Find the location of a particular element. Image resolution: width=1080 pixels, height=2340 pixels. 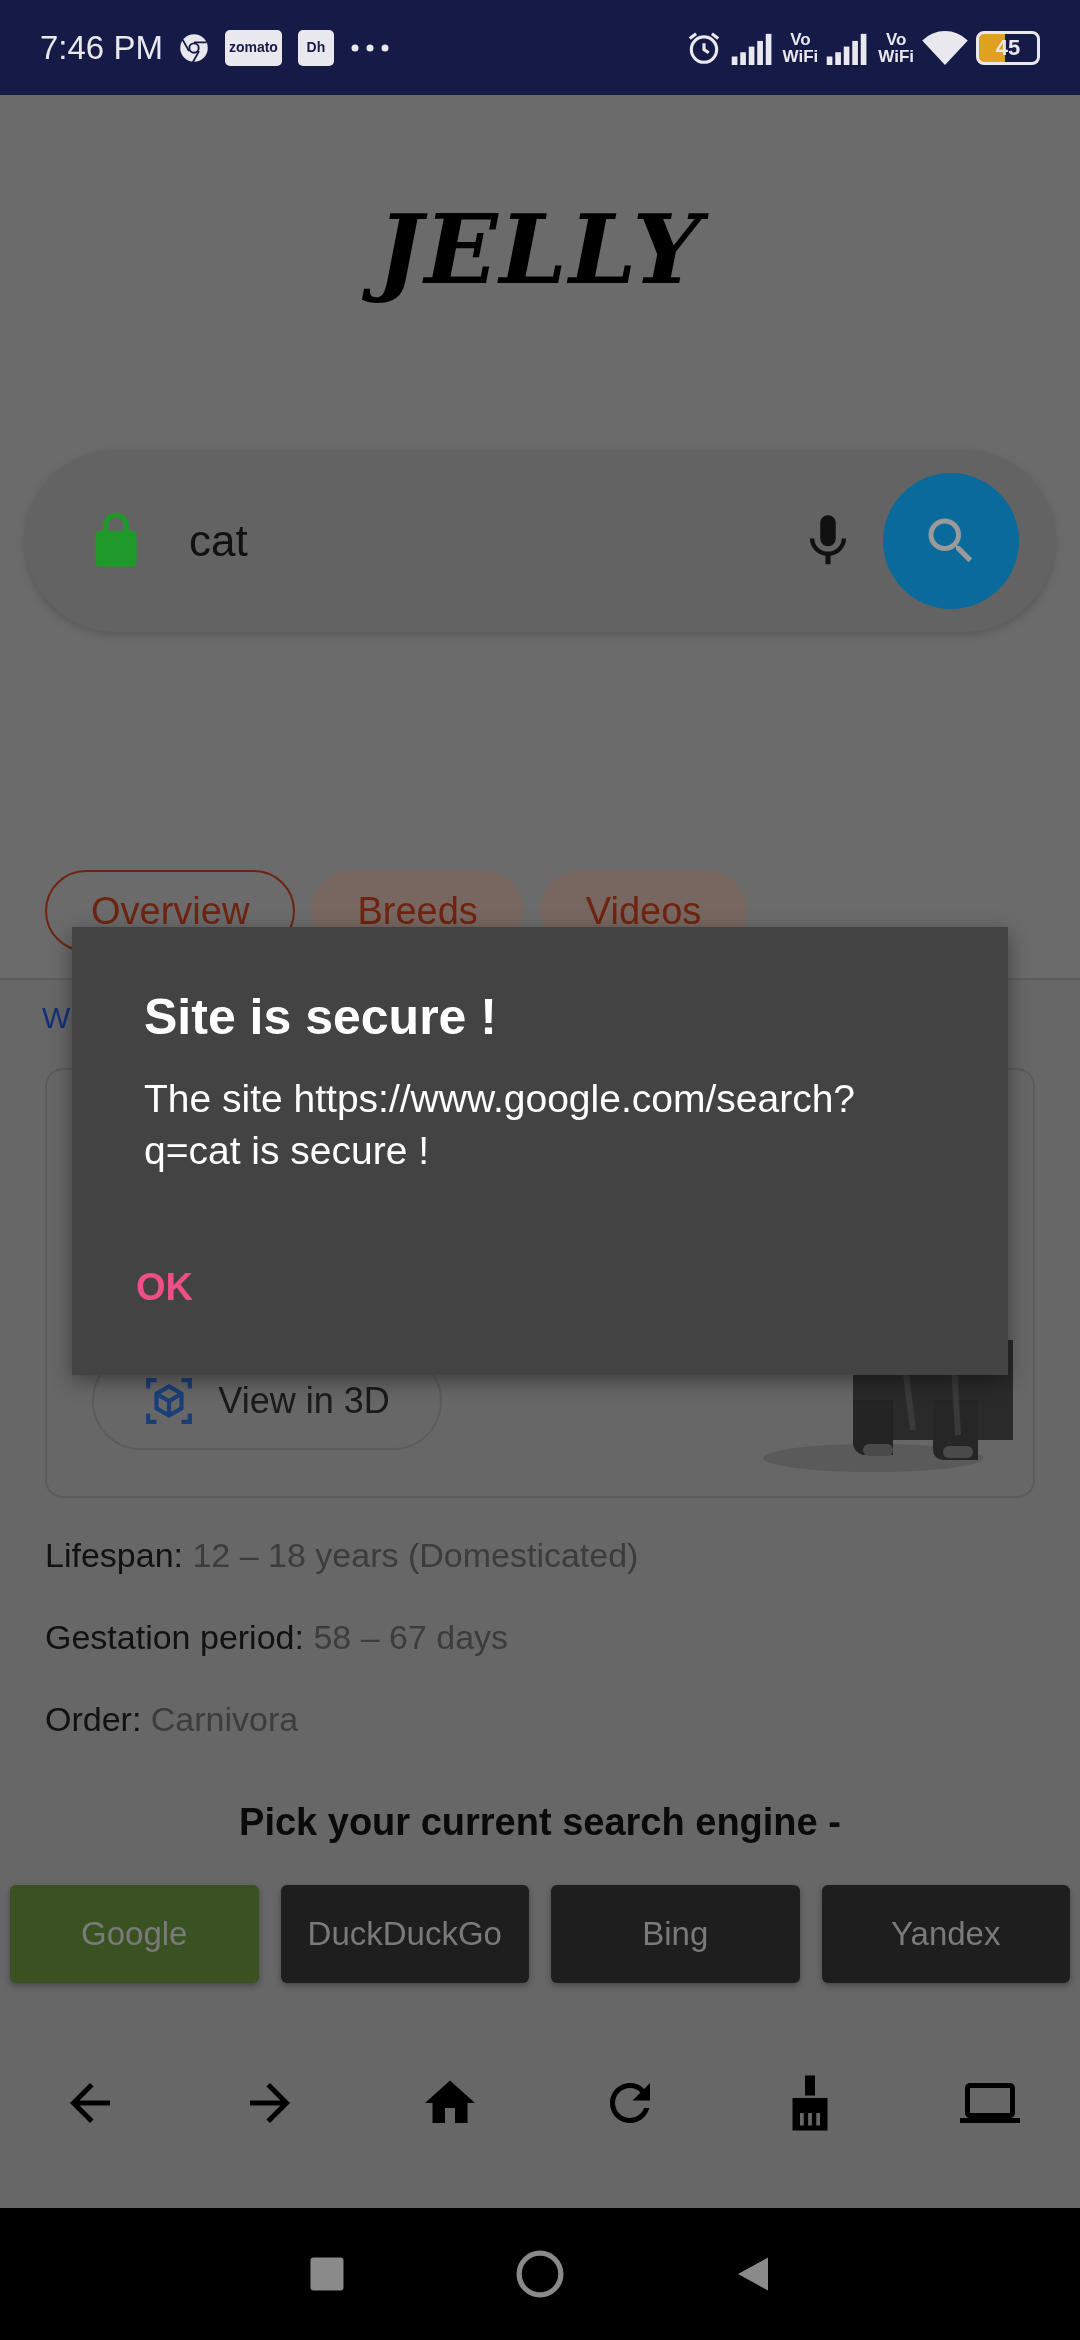

circle-icon is located at coordinates (540, 2274).